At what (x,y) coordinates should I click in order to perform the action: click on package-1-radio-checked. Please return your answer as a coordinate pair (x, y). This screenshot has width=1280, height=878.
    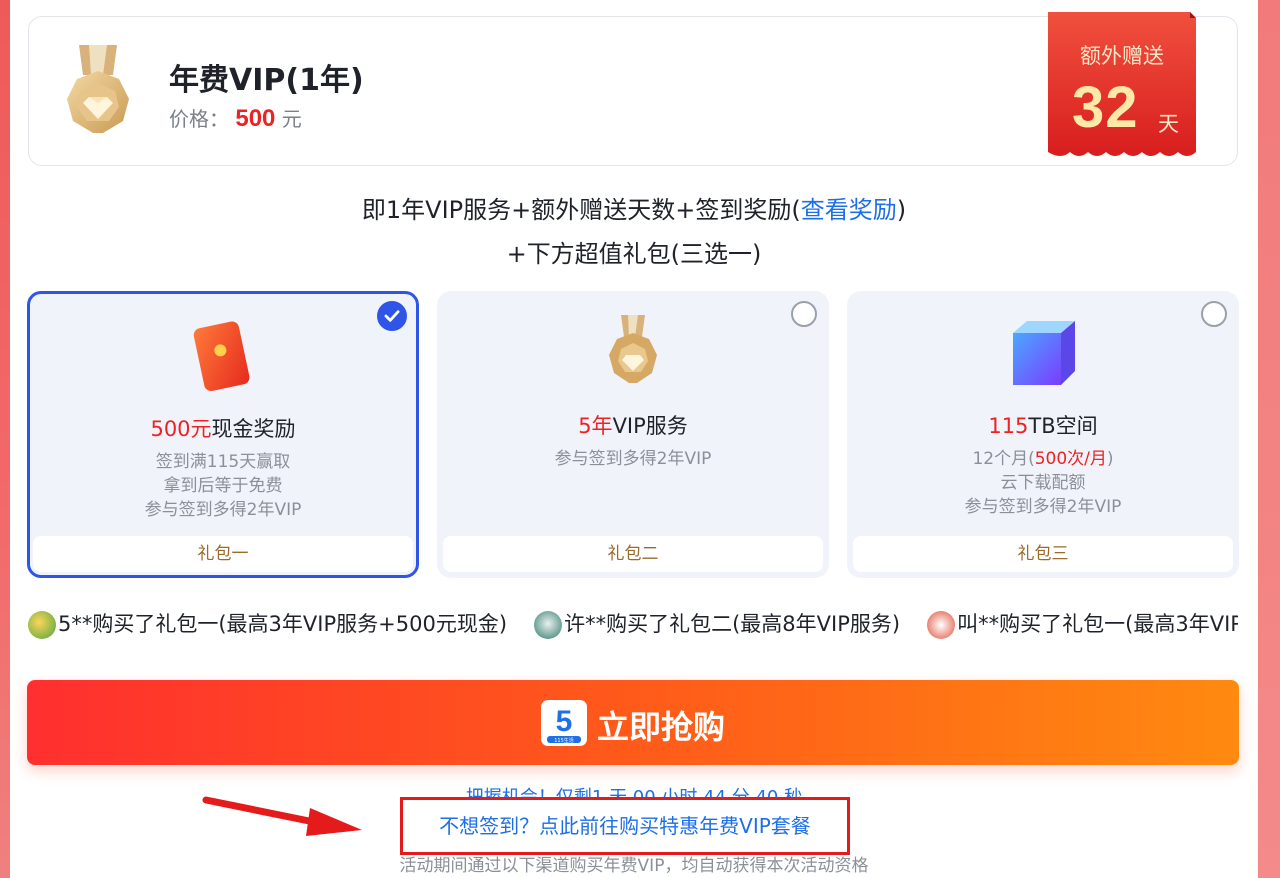
    Looking at the image, I should click on (392, 316).